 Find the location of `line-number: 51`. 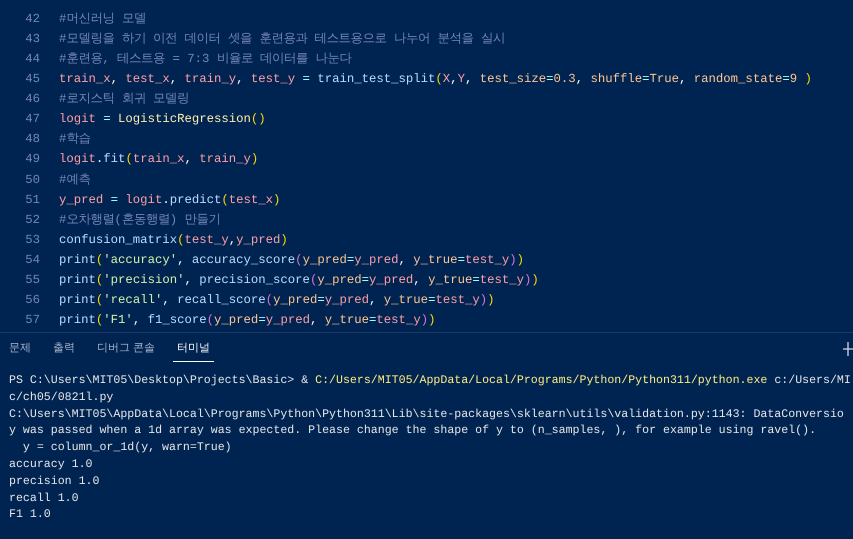

line-number: 51 is located at coordinates (32, 200).